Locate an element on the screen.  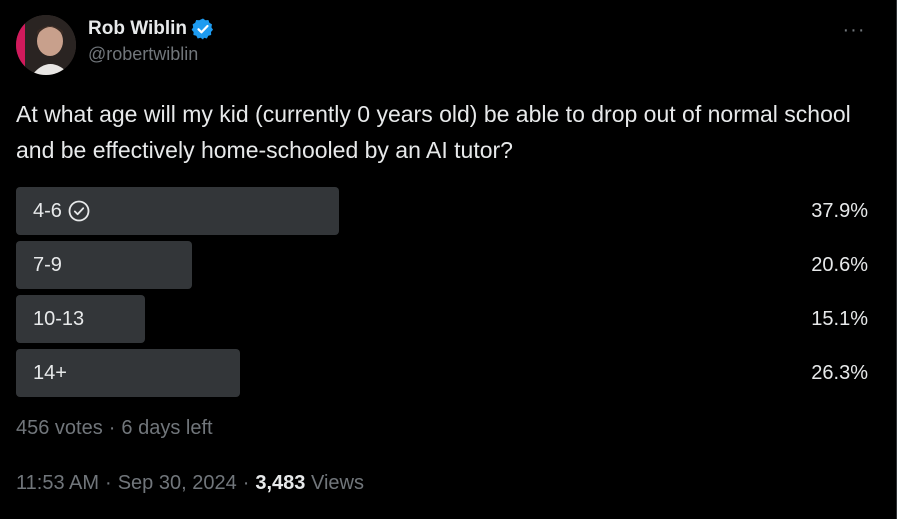
poll-option-percent: 15.1% is located at coordinates (839, 318).